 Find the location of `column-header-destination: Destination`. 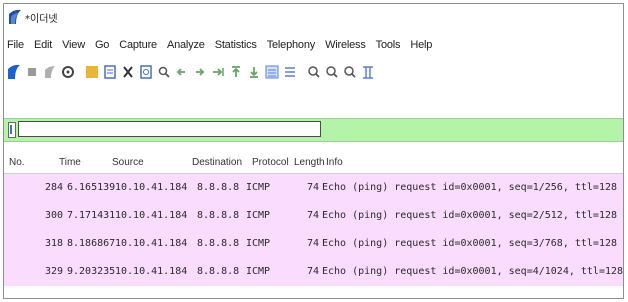

column-header-destination: Destination is located at coordinates (217, 162).